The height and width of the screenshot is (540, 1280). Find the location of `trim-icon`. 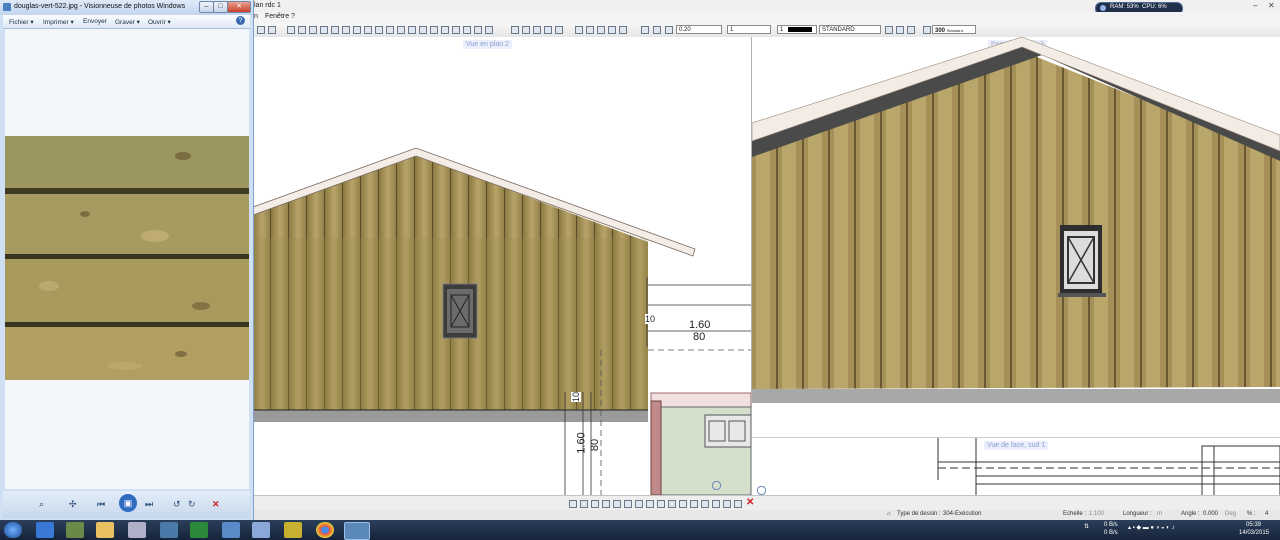

trim-icon is located at coordinates (434, 30).